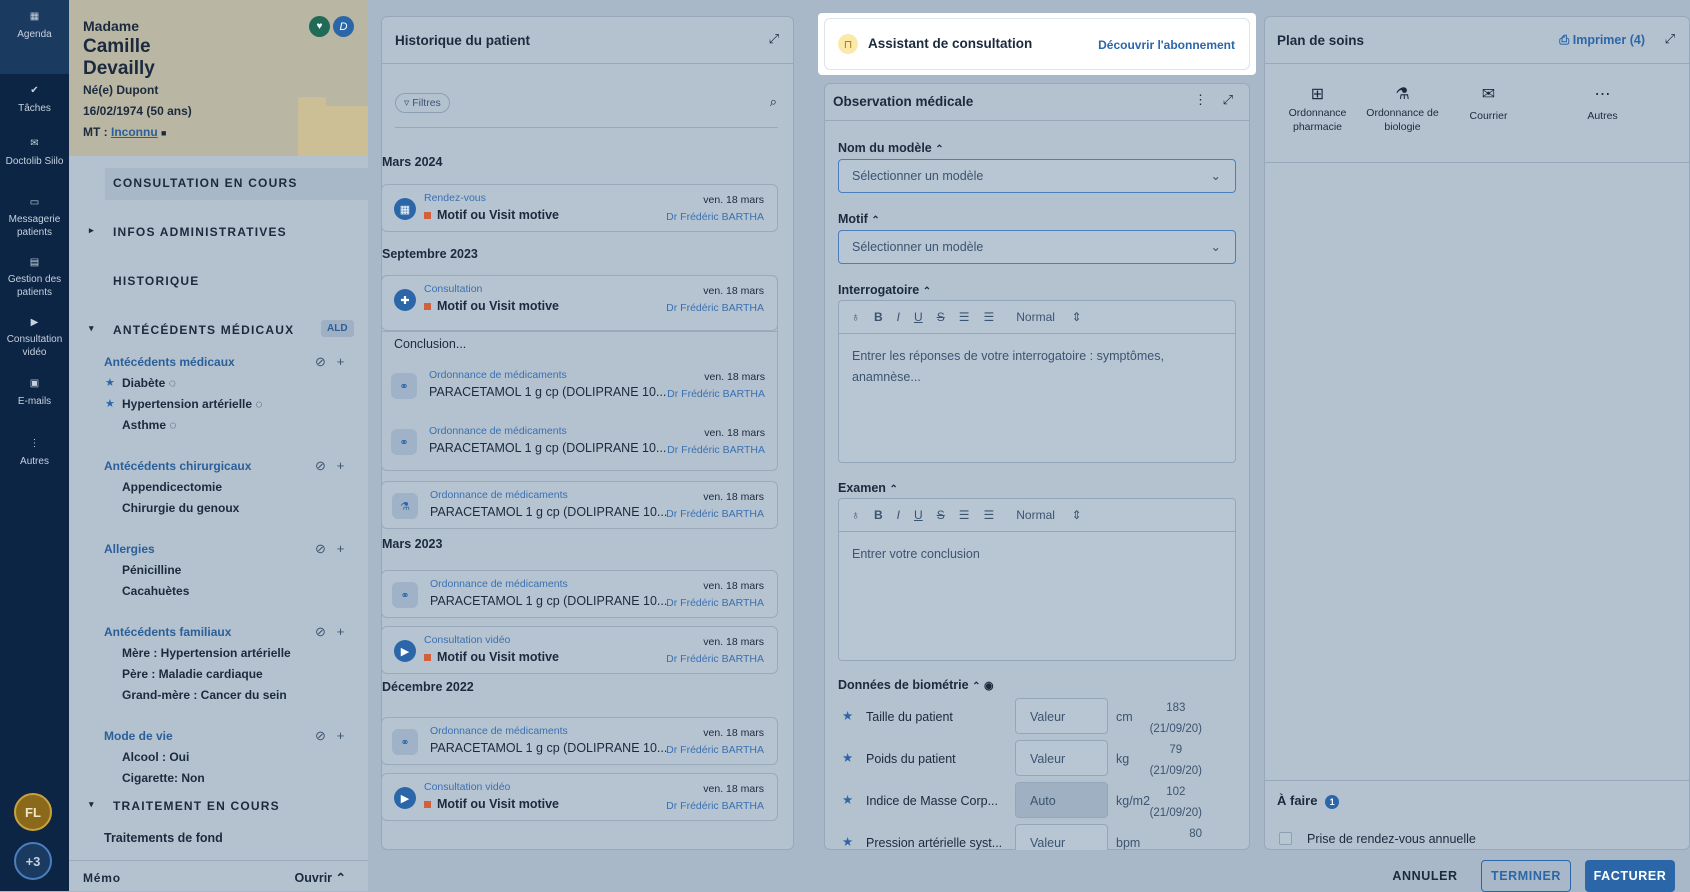 The image size is (1690, 892). I want to click on antecedents-section: ANTÉCÉDENTS MÉDICAUX, so click(203, 330).